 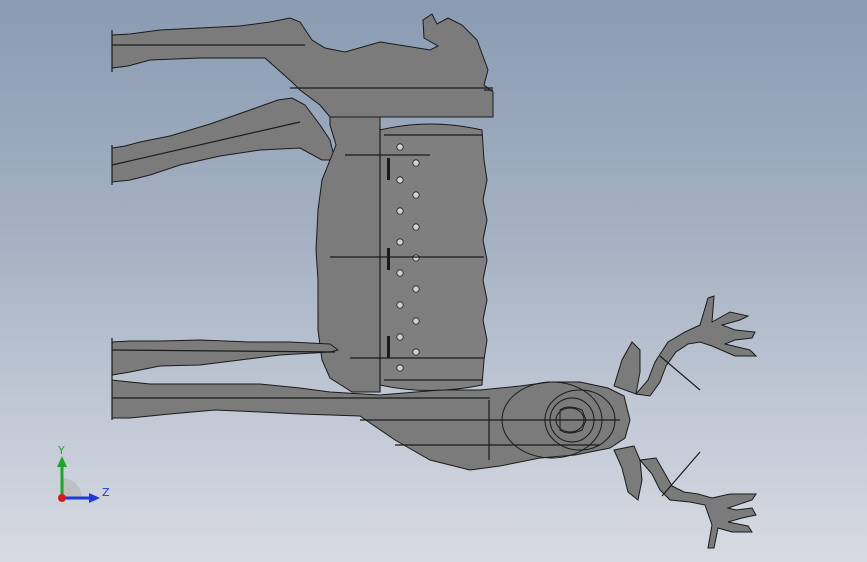 What do you see at coordinates (696, 346) in the screenshot?
I see `antler-upper` at bounding box center [696, 346].